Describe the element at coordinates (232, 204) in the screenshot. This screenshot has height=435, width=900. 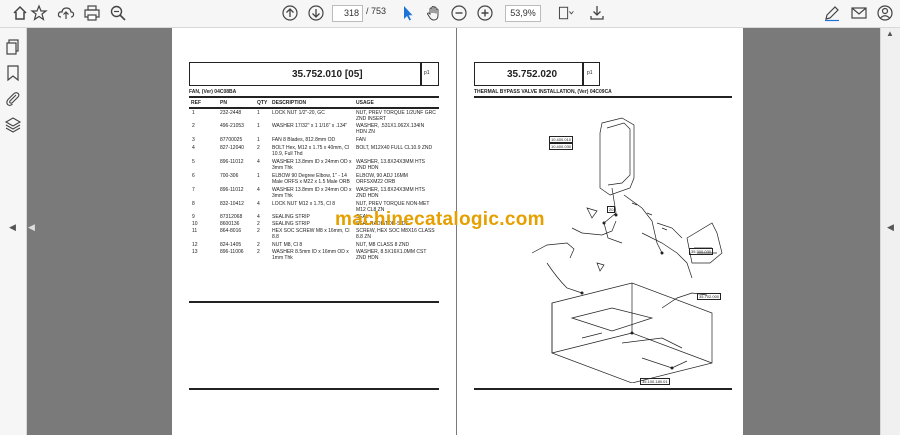
I see `table-cell-pn: 832-10412` at that location.